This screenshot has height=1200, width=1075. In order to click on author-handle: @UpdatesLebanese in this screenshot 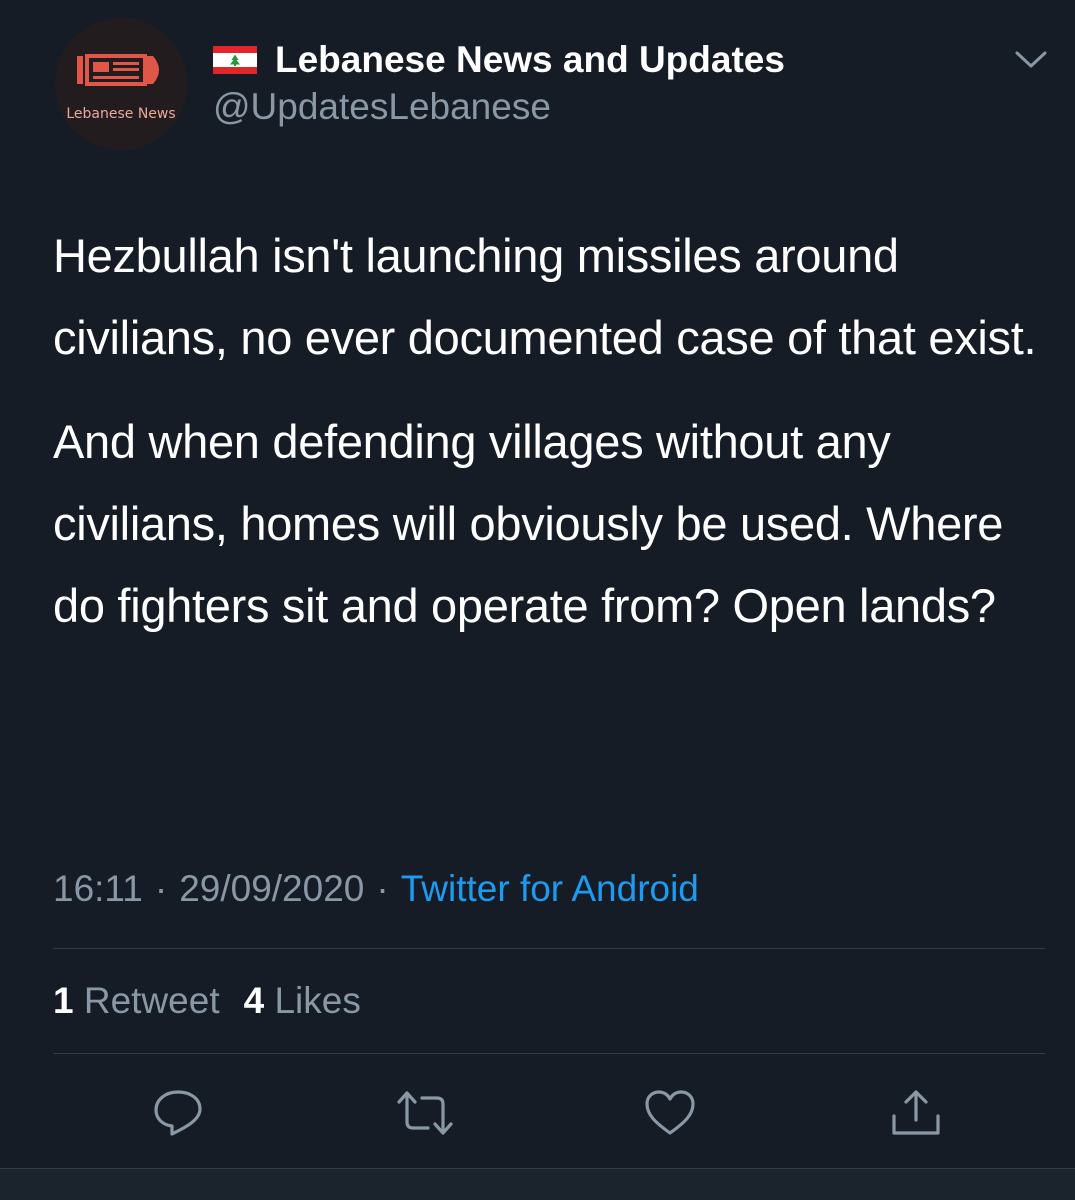, I will do `click(382, 107)`.